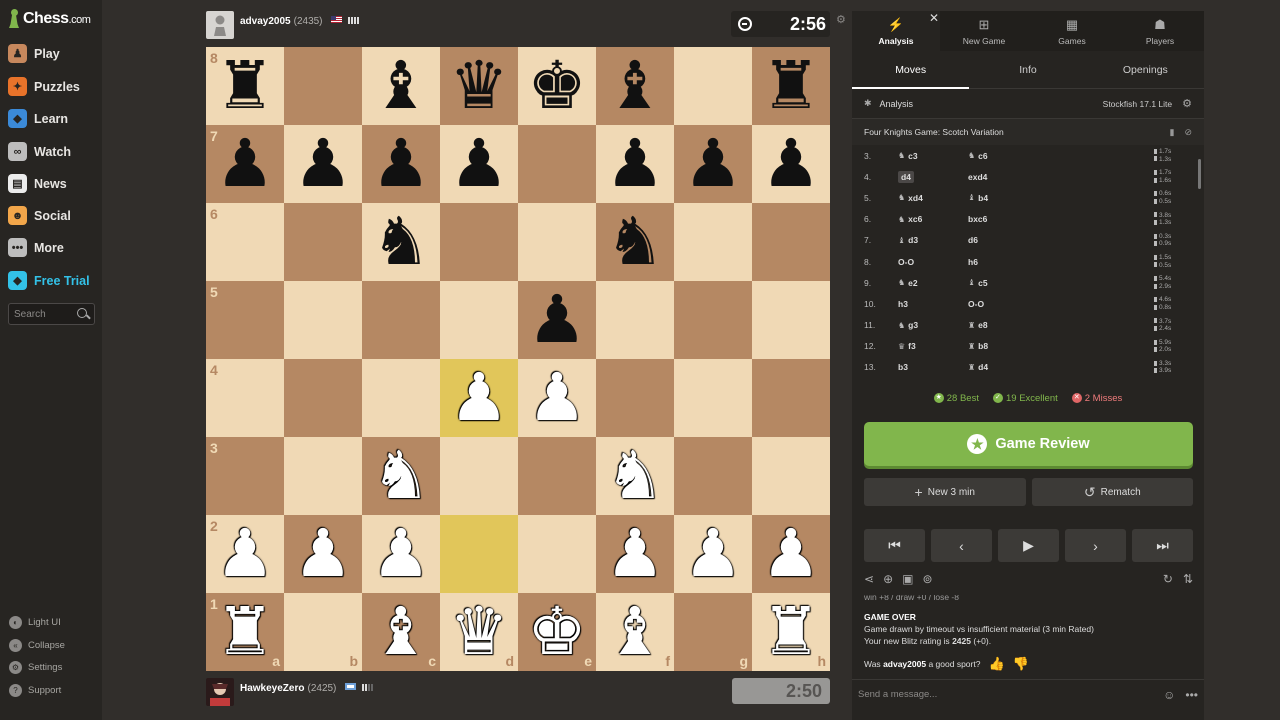 The image size is (1280, 720). Describe the element at coordinates (894, 545) in the screenshot. I see `first-move-button: ⏮` at that location.